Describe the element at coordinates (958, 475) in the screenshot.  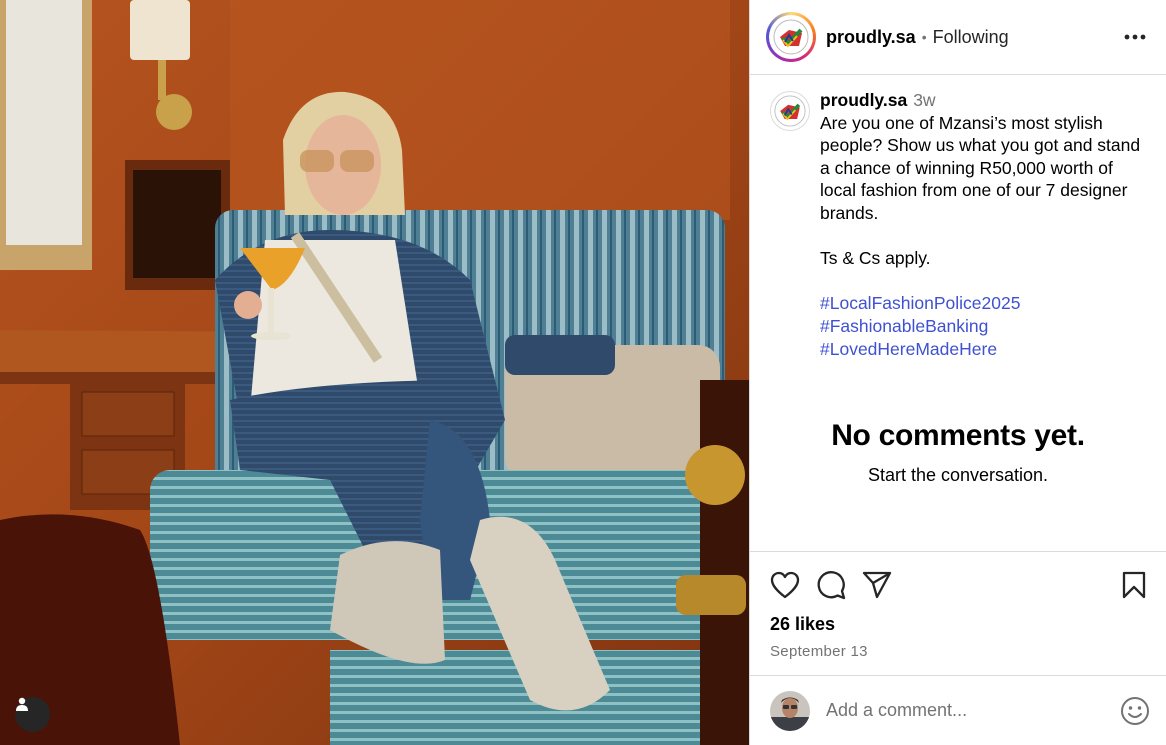
I see `empty-comments-subtitle: Start the conversation.` at that location.